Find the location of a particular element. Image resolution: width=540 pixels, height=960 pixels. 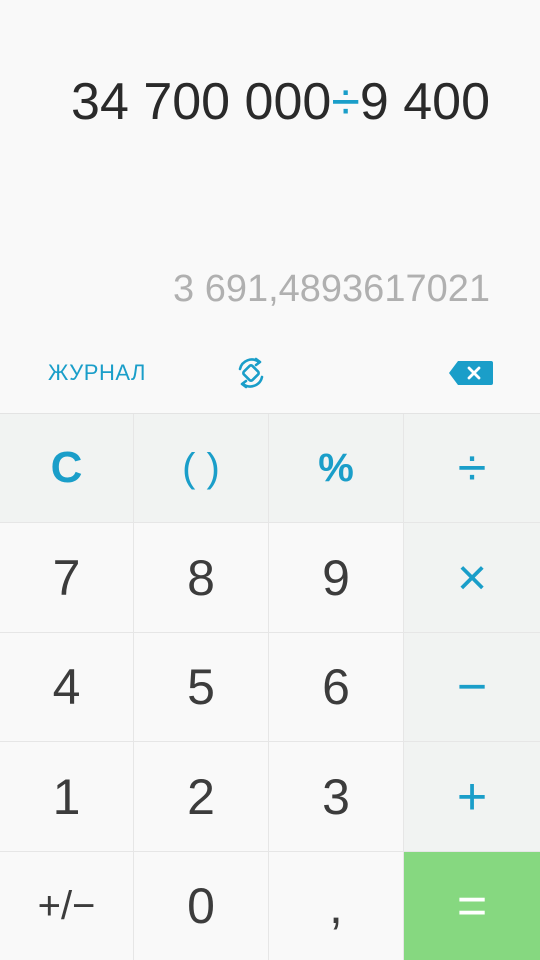

multiply-button: × is located at coordinates (472, 578).